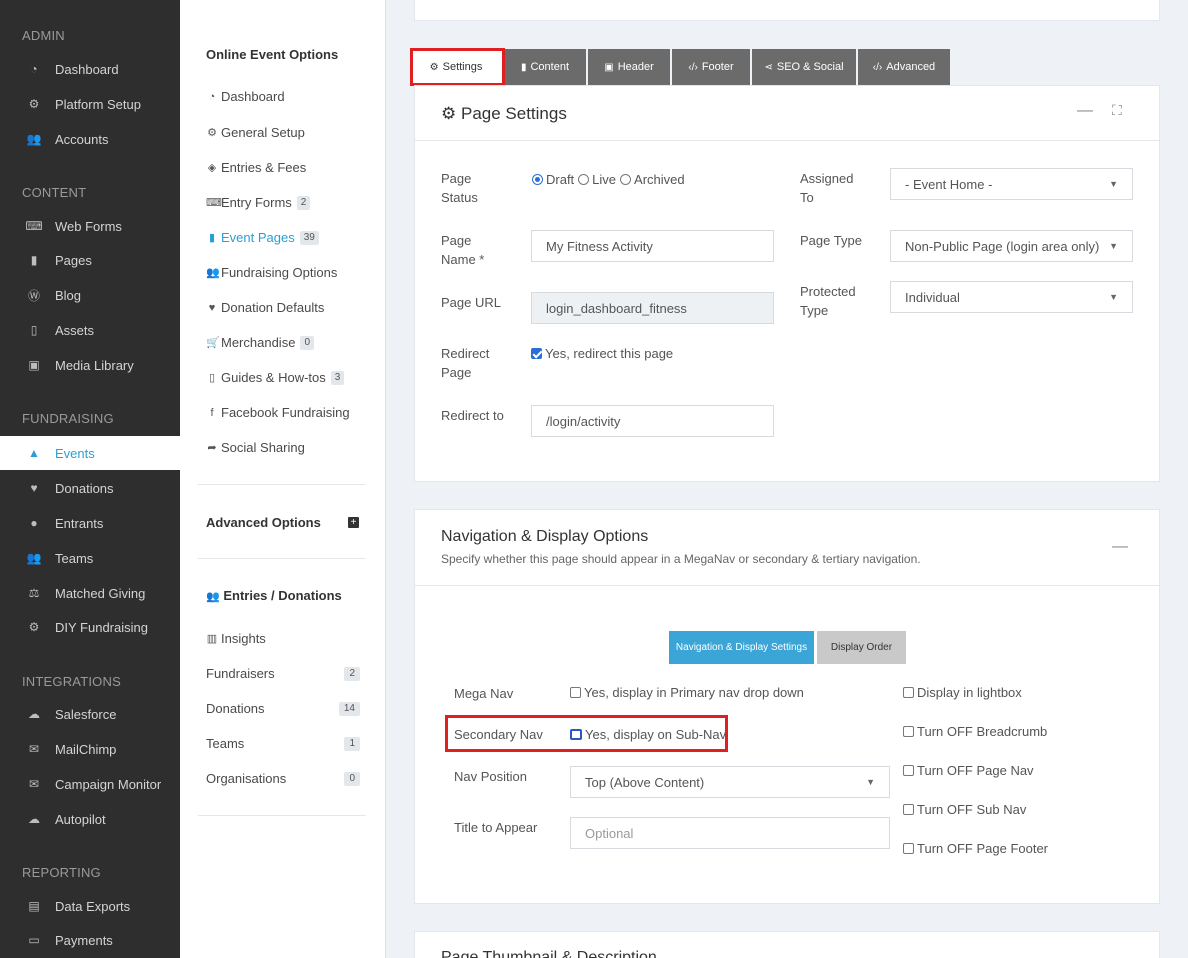  I want to click on sidebar-item-payments: ▭ Payments, so click(90, 940).